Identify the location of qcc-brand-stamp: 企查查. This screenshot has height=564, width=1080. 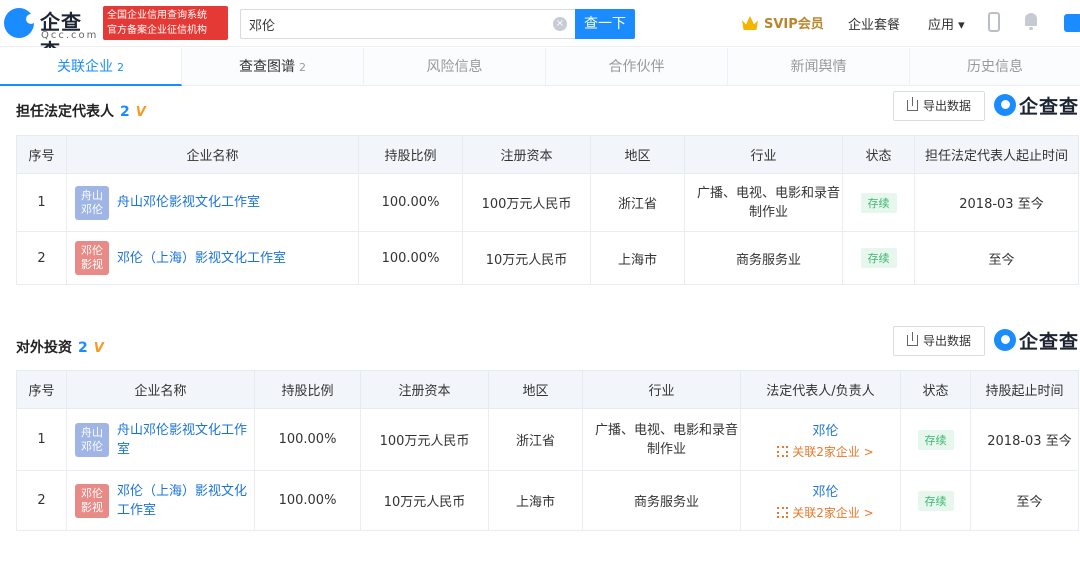
(1037, 106).